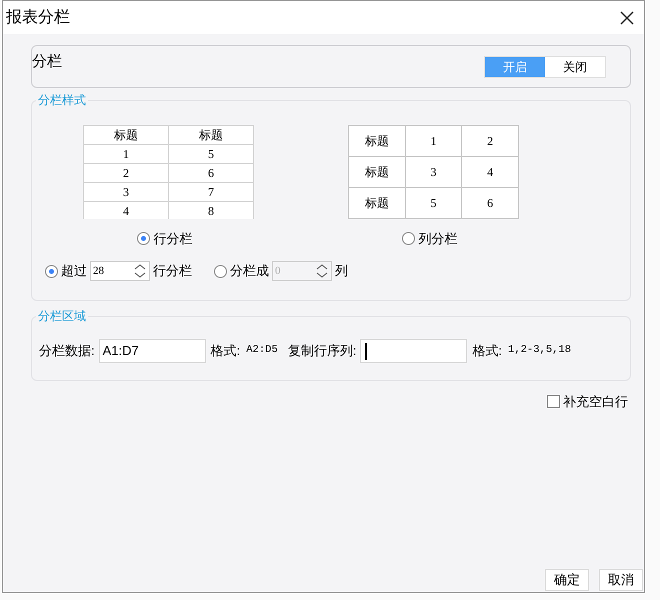 The image size is (660, 600). I want to click on table-cell-text: 2, so click(490, 141).